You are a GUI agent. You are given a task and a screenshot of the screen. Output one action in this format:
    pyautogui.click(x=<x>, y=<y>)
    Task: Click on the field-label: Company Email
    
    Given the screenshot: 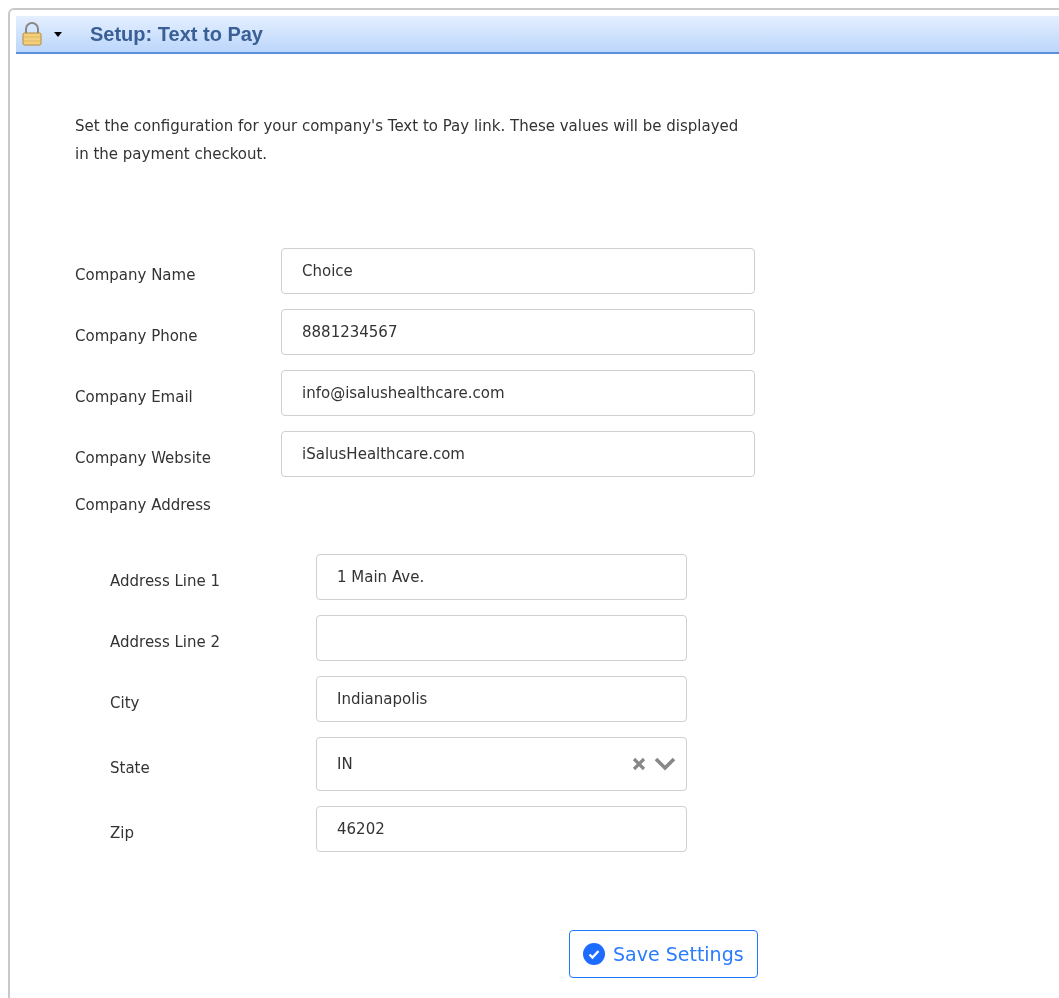 What is the action you would take?
    pyautogui.click(x=134, y=397)
    